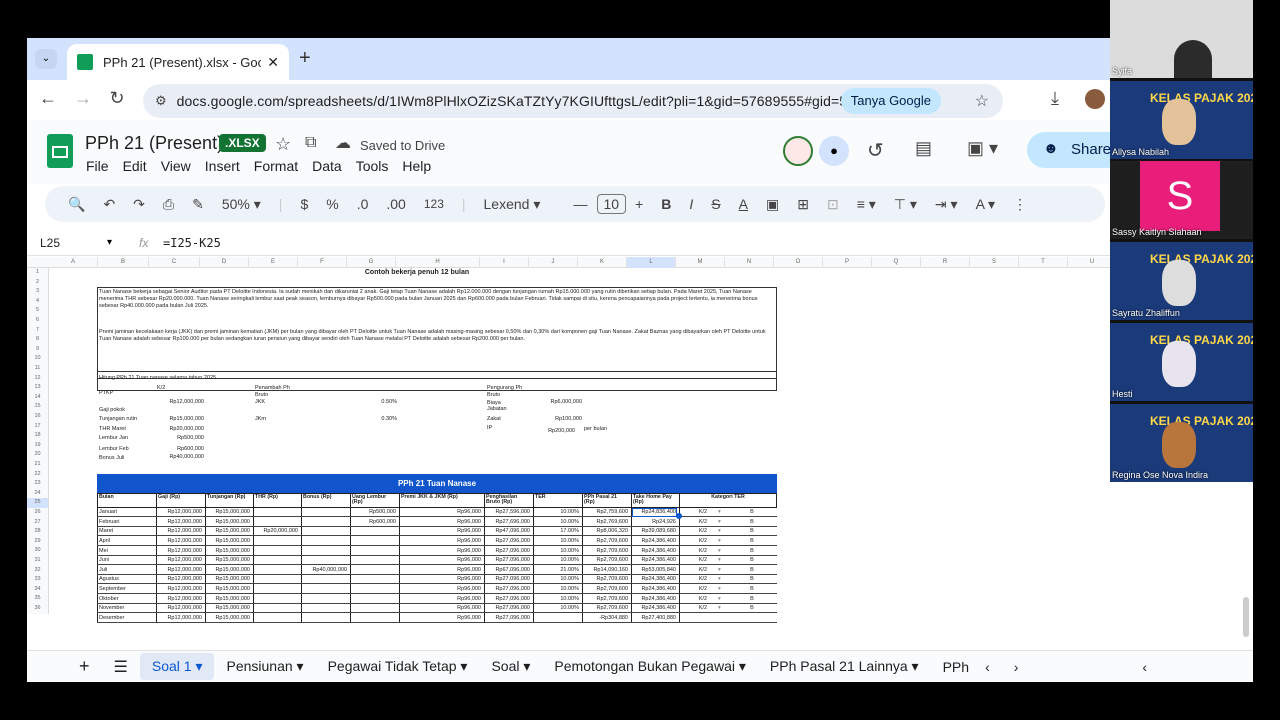  I want to click on menu-data: Data, so click(327, 166).